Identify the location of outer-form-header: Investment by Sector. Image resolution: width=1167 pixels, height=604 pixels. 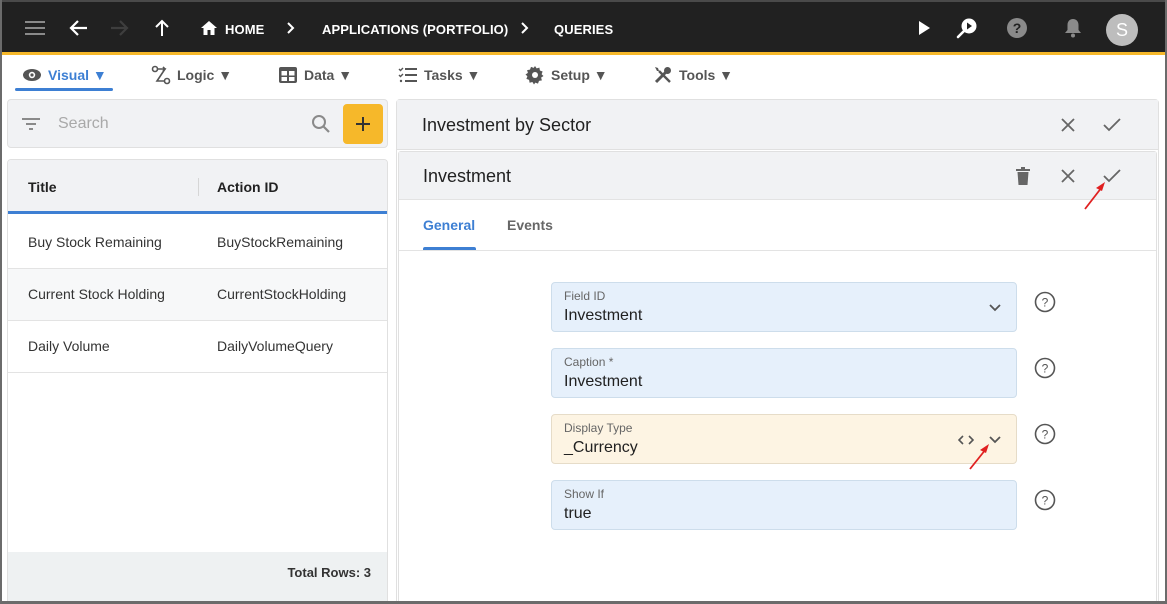
(777, 125).